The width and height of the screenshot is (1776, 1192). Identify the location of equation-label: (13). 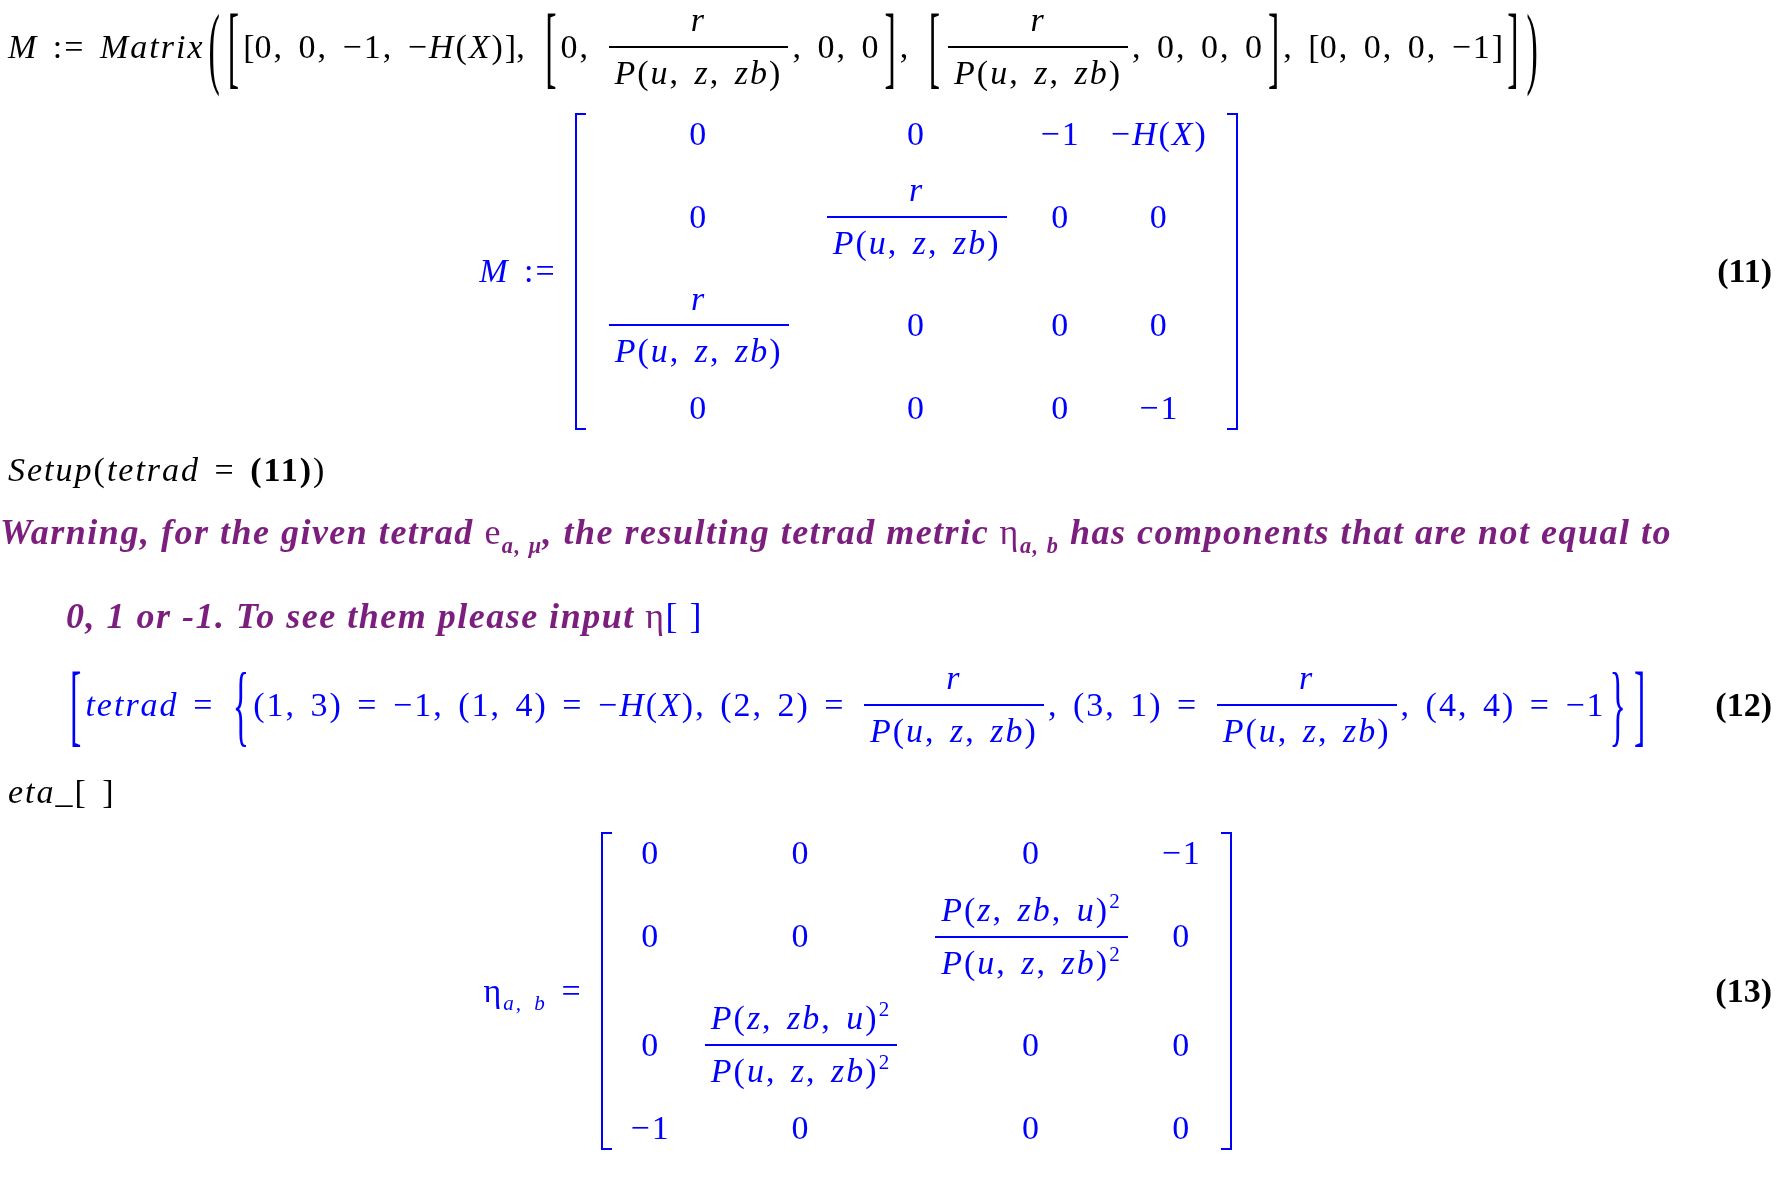
(1744, 990).